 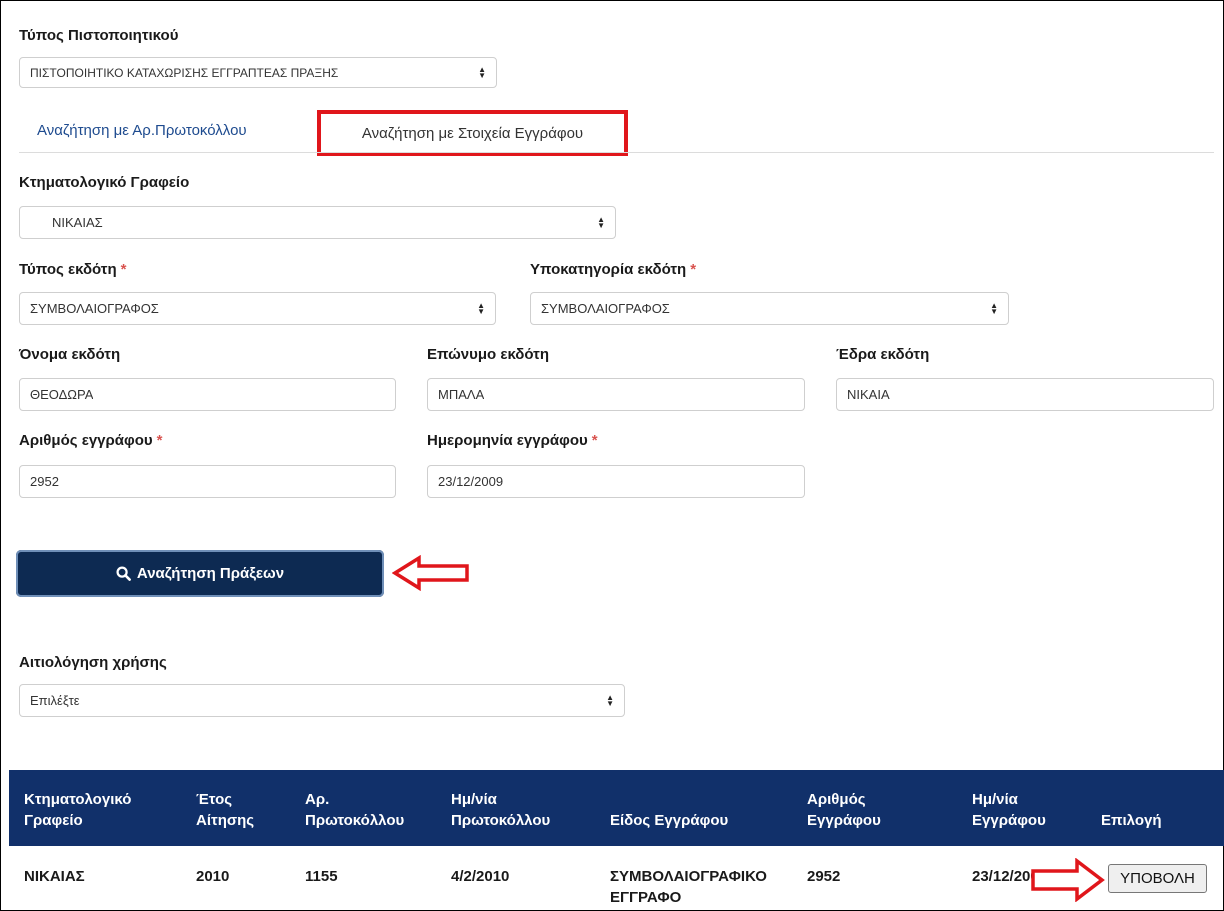 I want to click on office-select: ΝΙΚΑΙΑΣ ▲ ▼, so click(x=317, y=222).